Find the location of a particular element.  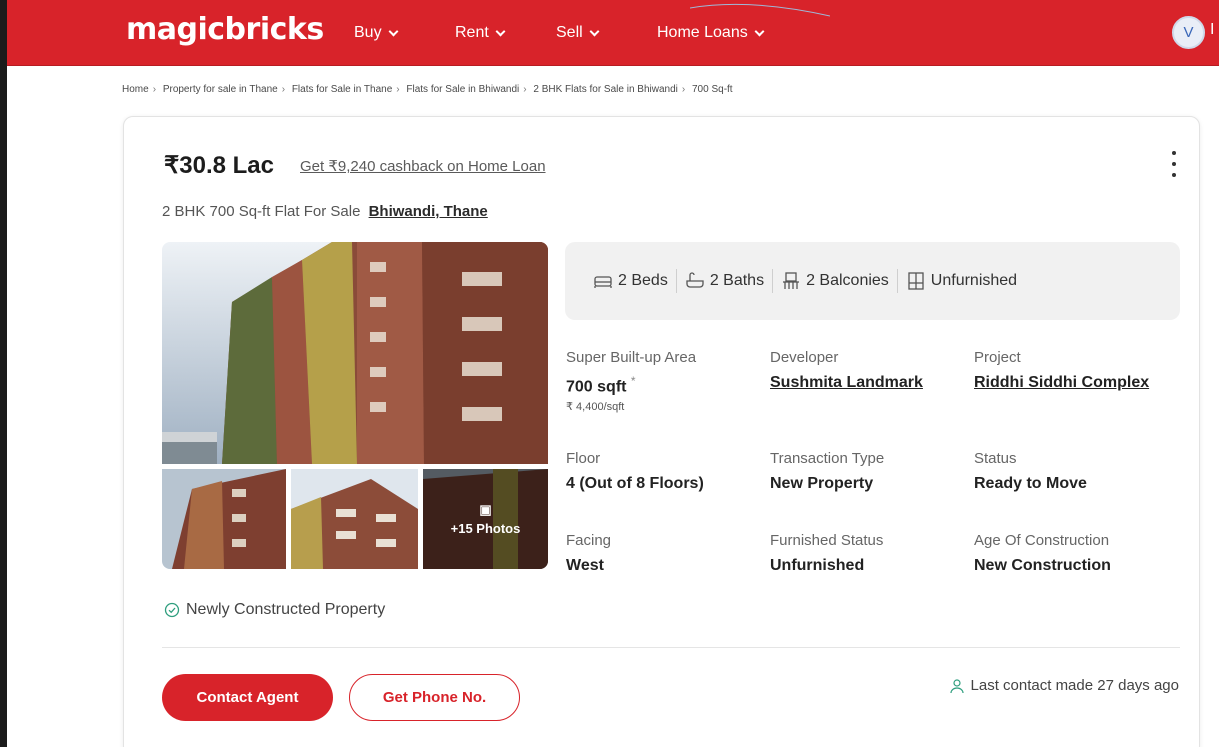

status: Status Ready to Move is located at coordinates (1030, 471).